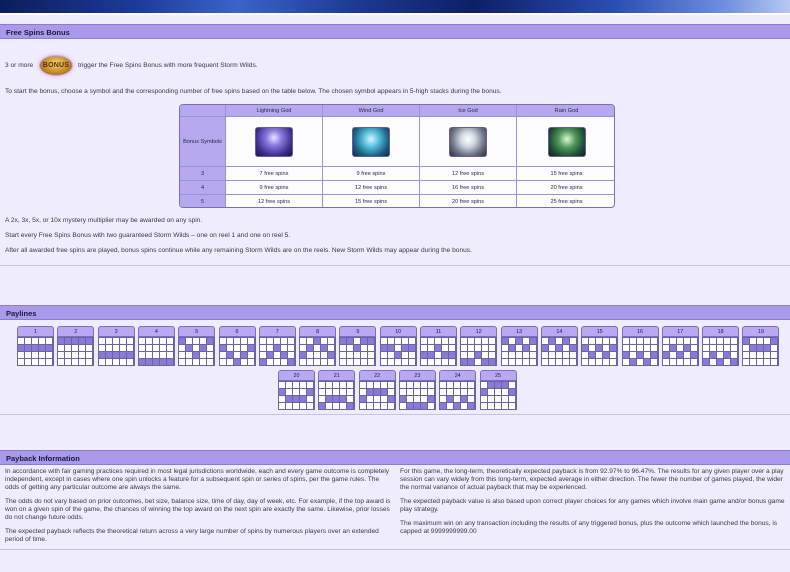 This screenshot has height=572, width=790. Describe the element at coordinates (458, 375) in the screenshot. I see `payline-number: 24` at that location.